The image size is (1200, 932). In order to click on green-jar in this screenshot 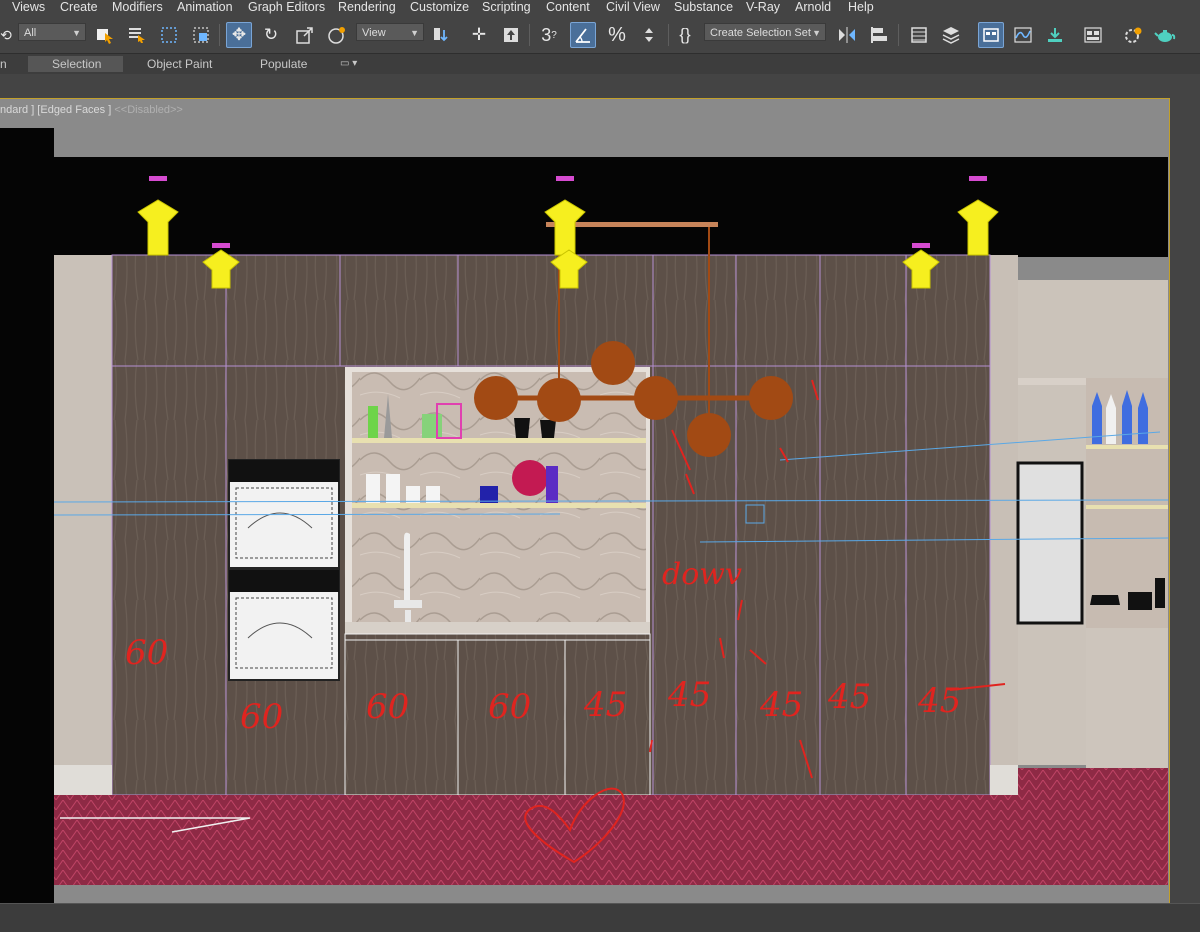, I will do `click(432, 426)`.